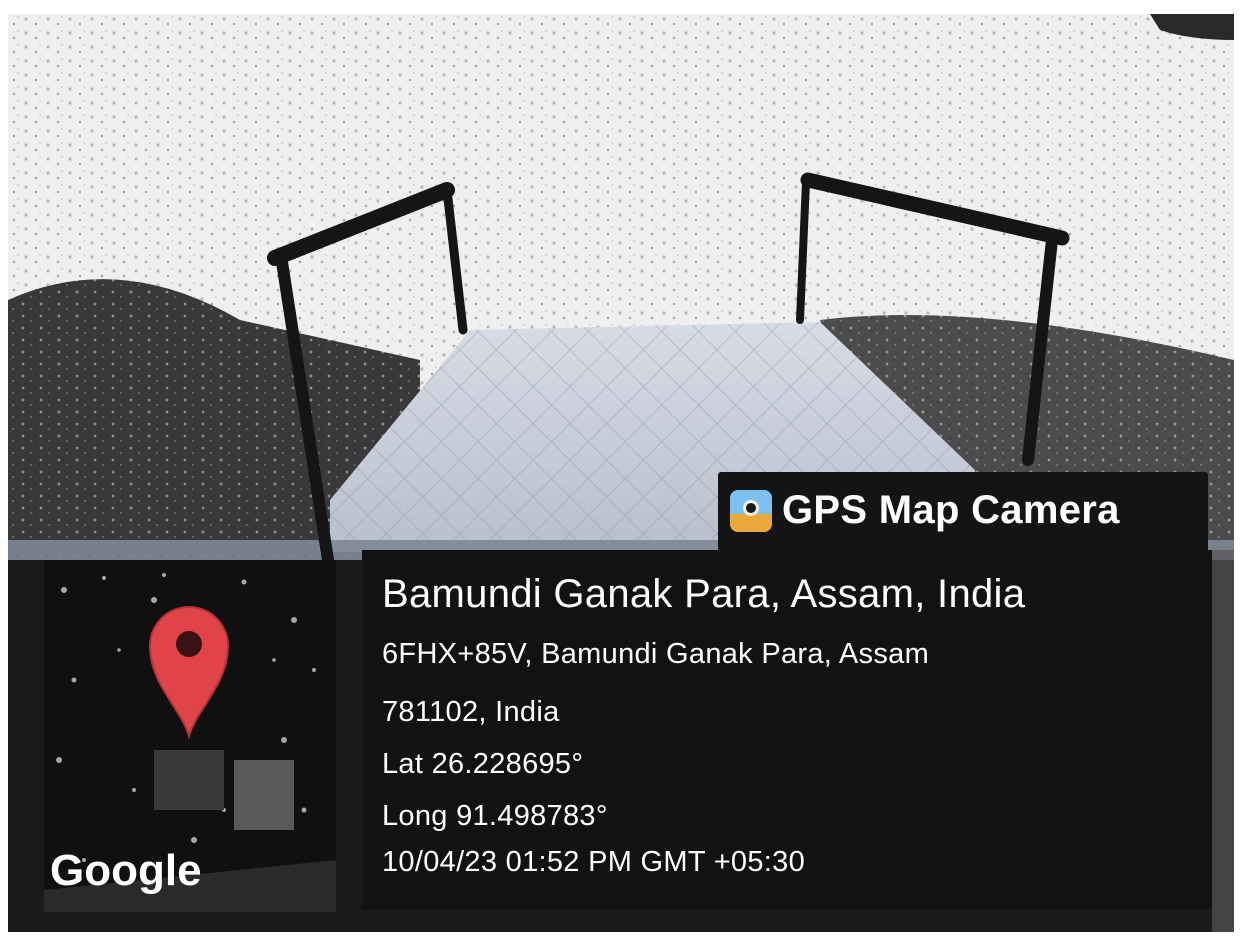 Image resolution: width=1242 pixels, height=945 pixels. I want to click on app-badge: GPS Map Camera, so click(963, 511).